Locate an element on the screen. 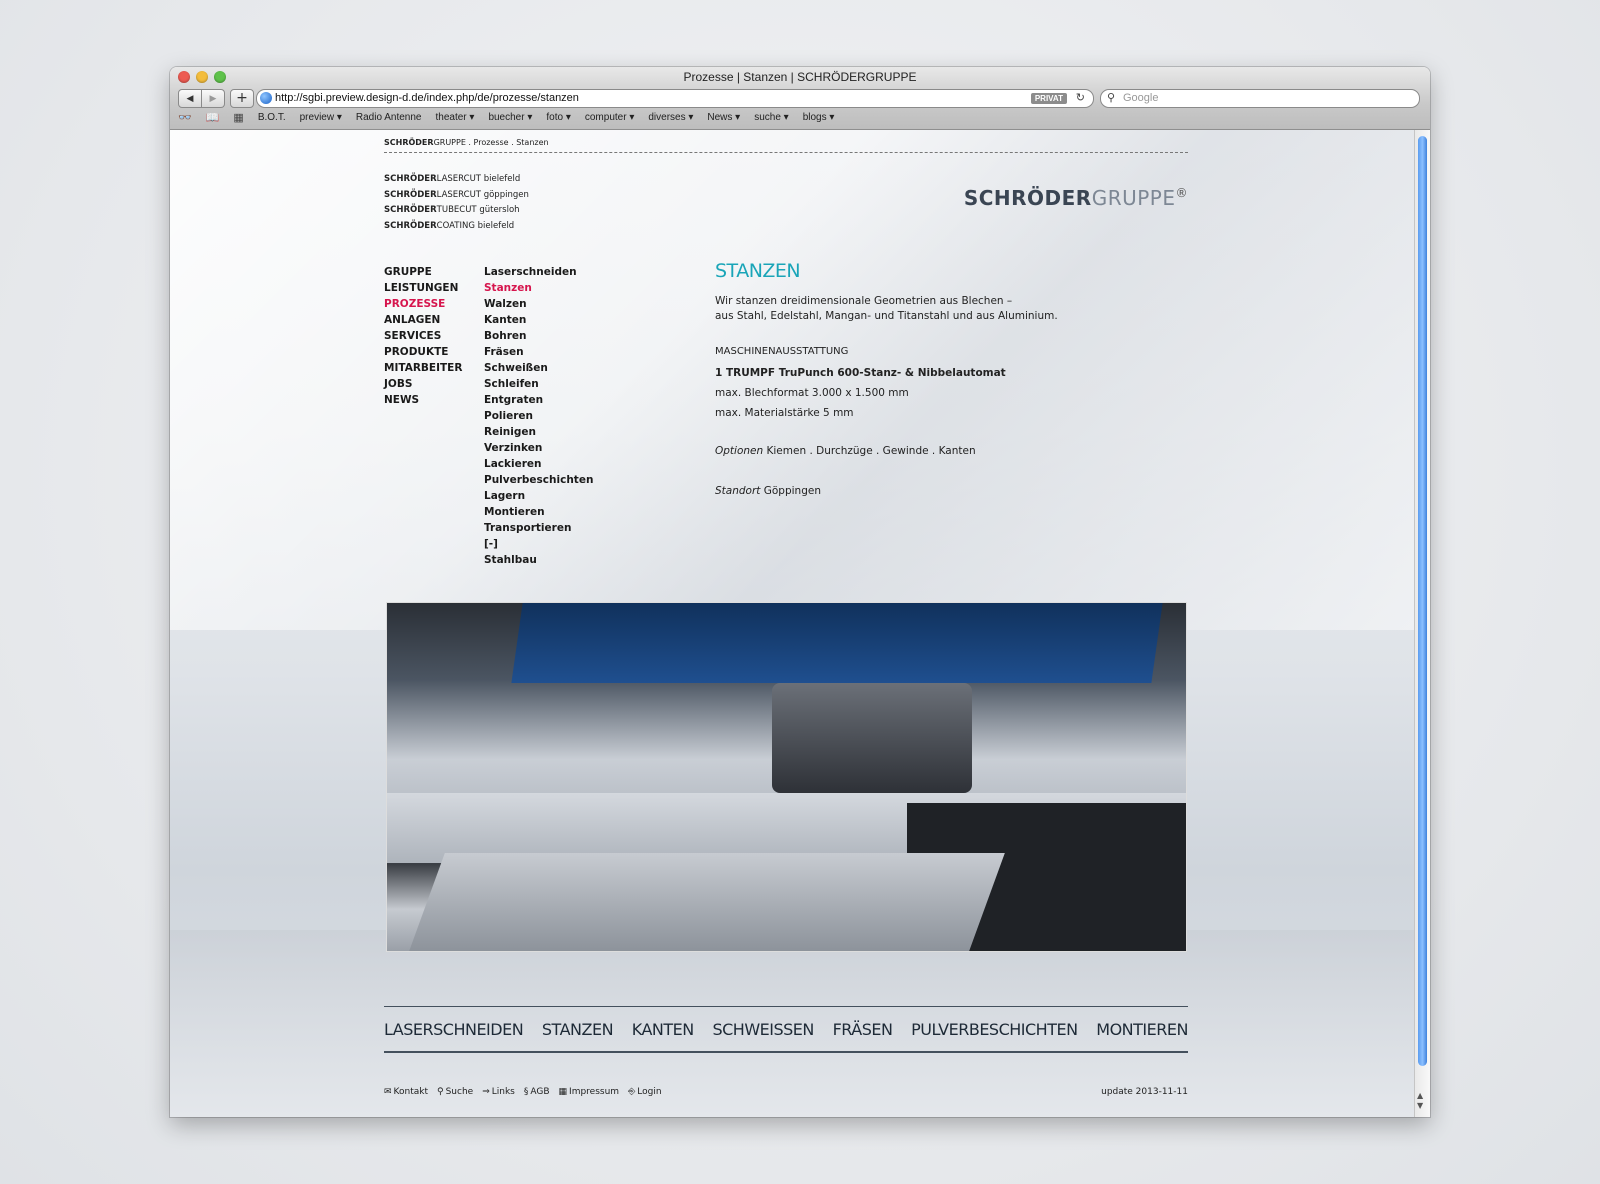  tab-montieren: MONTIEREN is located at coordinates (1142, 1029).